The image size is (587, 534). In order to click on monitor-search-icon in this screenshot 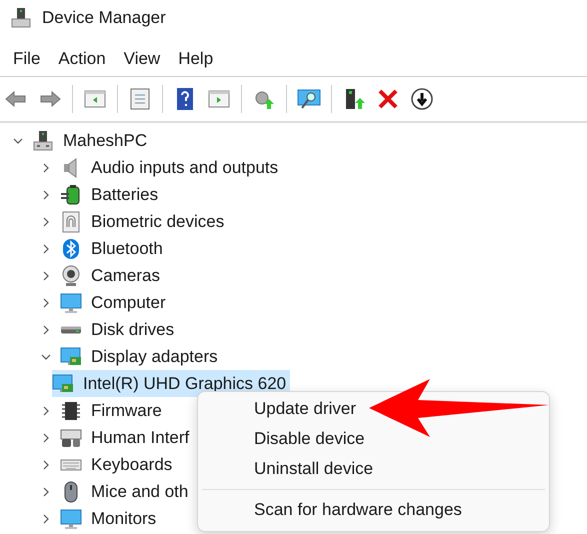, I will do `click(309, 99)`.